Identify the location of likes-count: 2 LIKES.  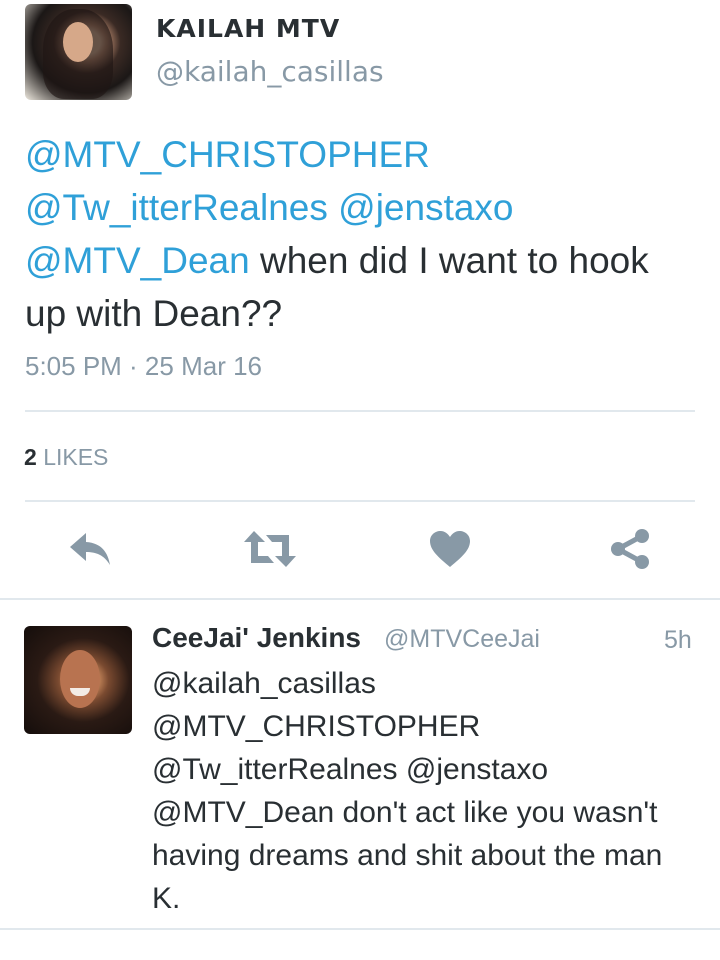
(66, 457).